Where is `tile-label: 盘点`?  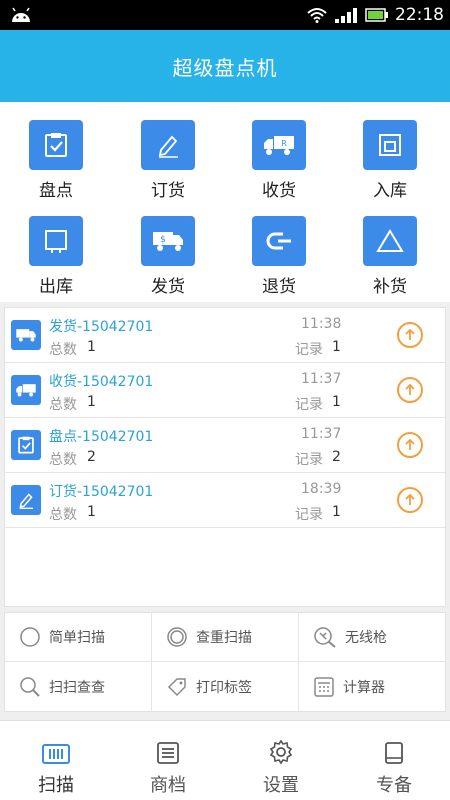
tile-label: 盘点 is located at coordinates (56, 191).